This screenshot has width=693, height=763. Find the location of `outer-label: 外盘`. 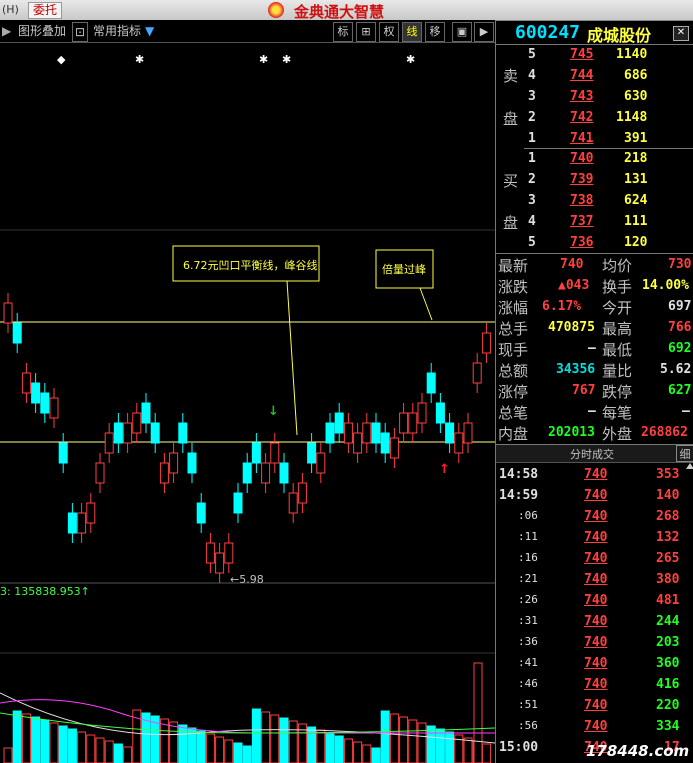

outer-label: 外盘 is located at coordinates (617, 434).